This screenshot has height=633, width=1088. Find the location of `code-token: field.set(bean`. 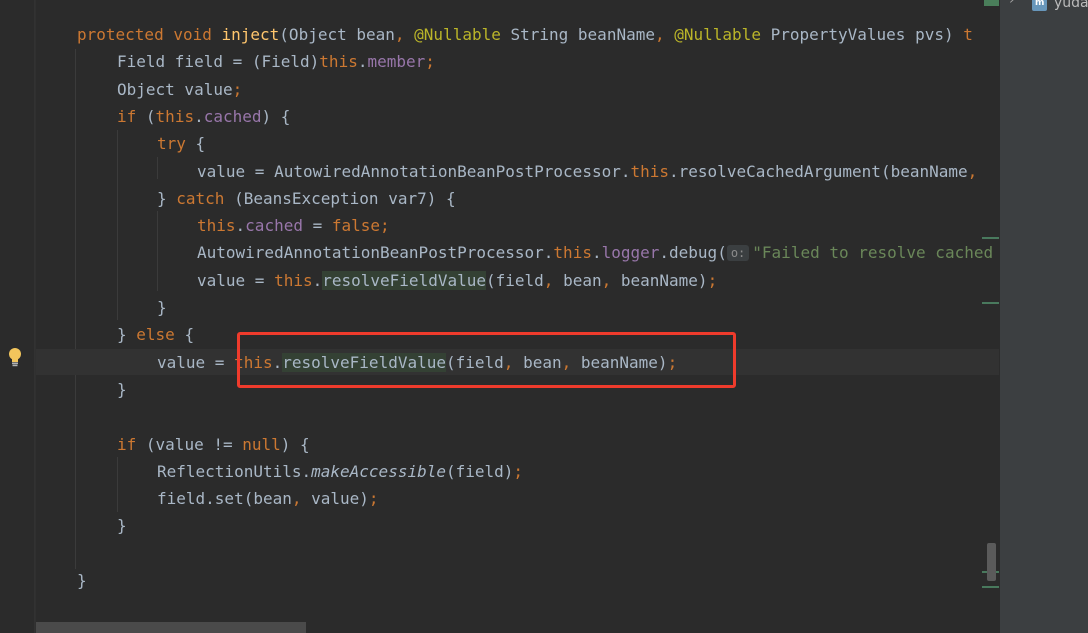

code-token: field.set(bean is located at coordinates (224, 498).